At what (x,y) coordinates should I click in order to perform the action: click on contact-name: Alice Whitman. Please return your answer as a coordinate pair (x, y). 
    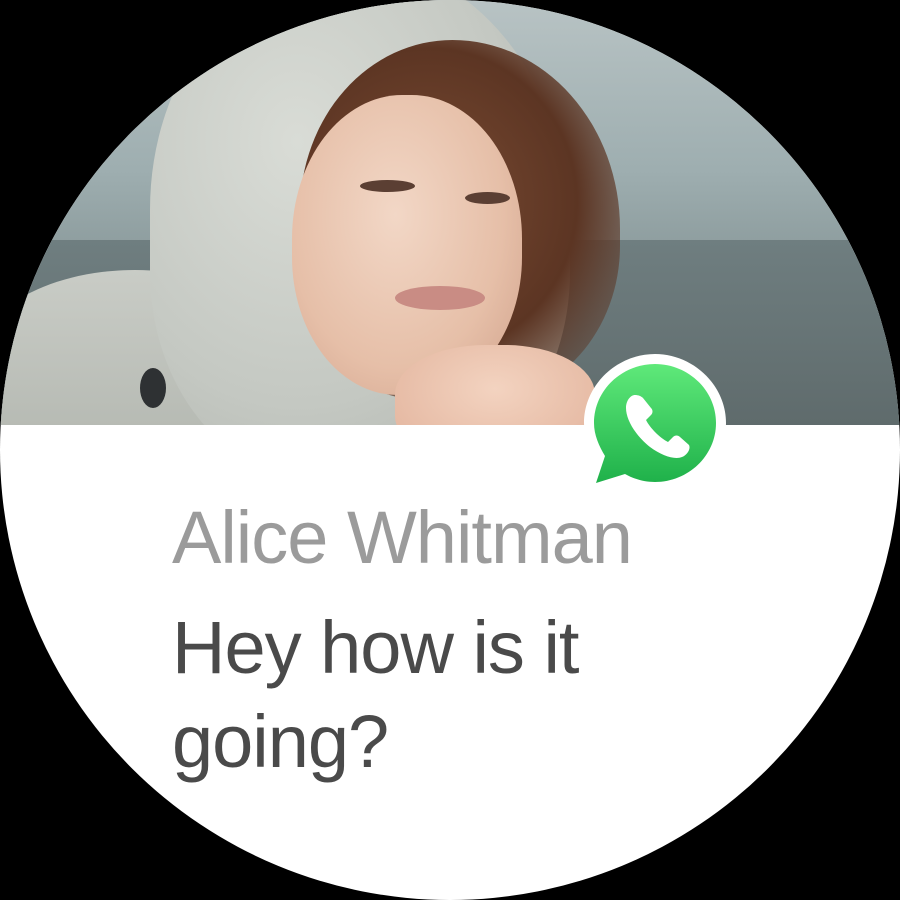
    Looking at the image, I should click on (402, 537).